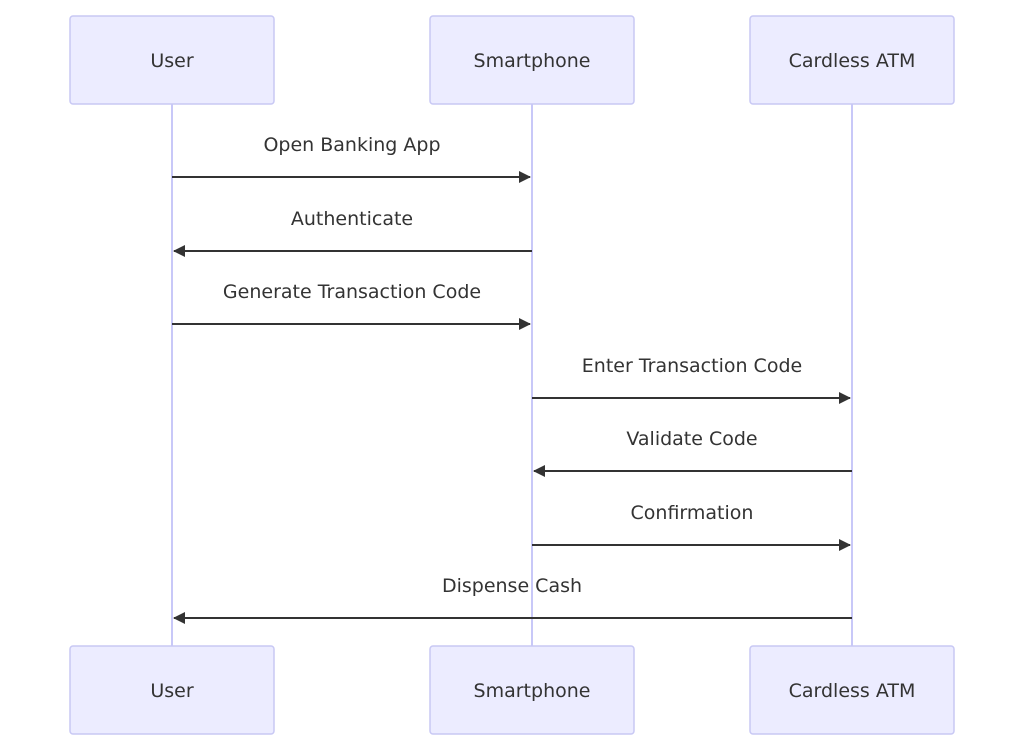 The image size is (1024, 750). What do you see at coordinates (692, 513) in the screenshot?
I see `message-label: Confirmation` at bounding box center [692, 513].